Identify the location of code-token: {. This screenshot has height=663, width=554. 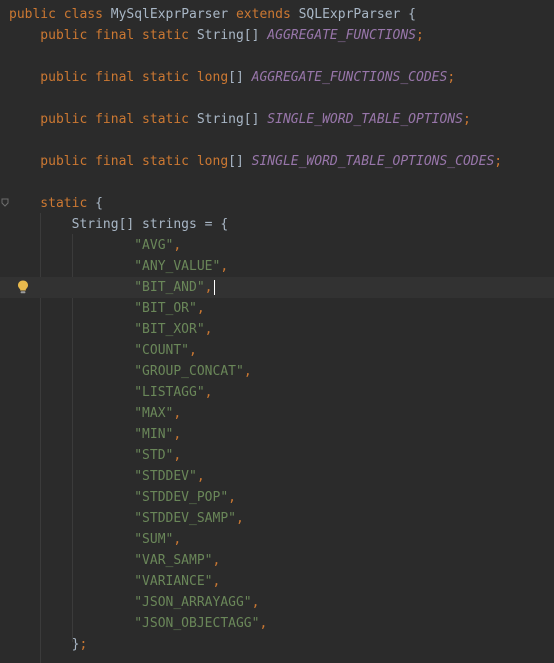
(99, 203).